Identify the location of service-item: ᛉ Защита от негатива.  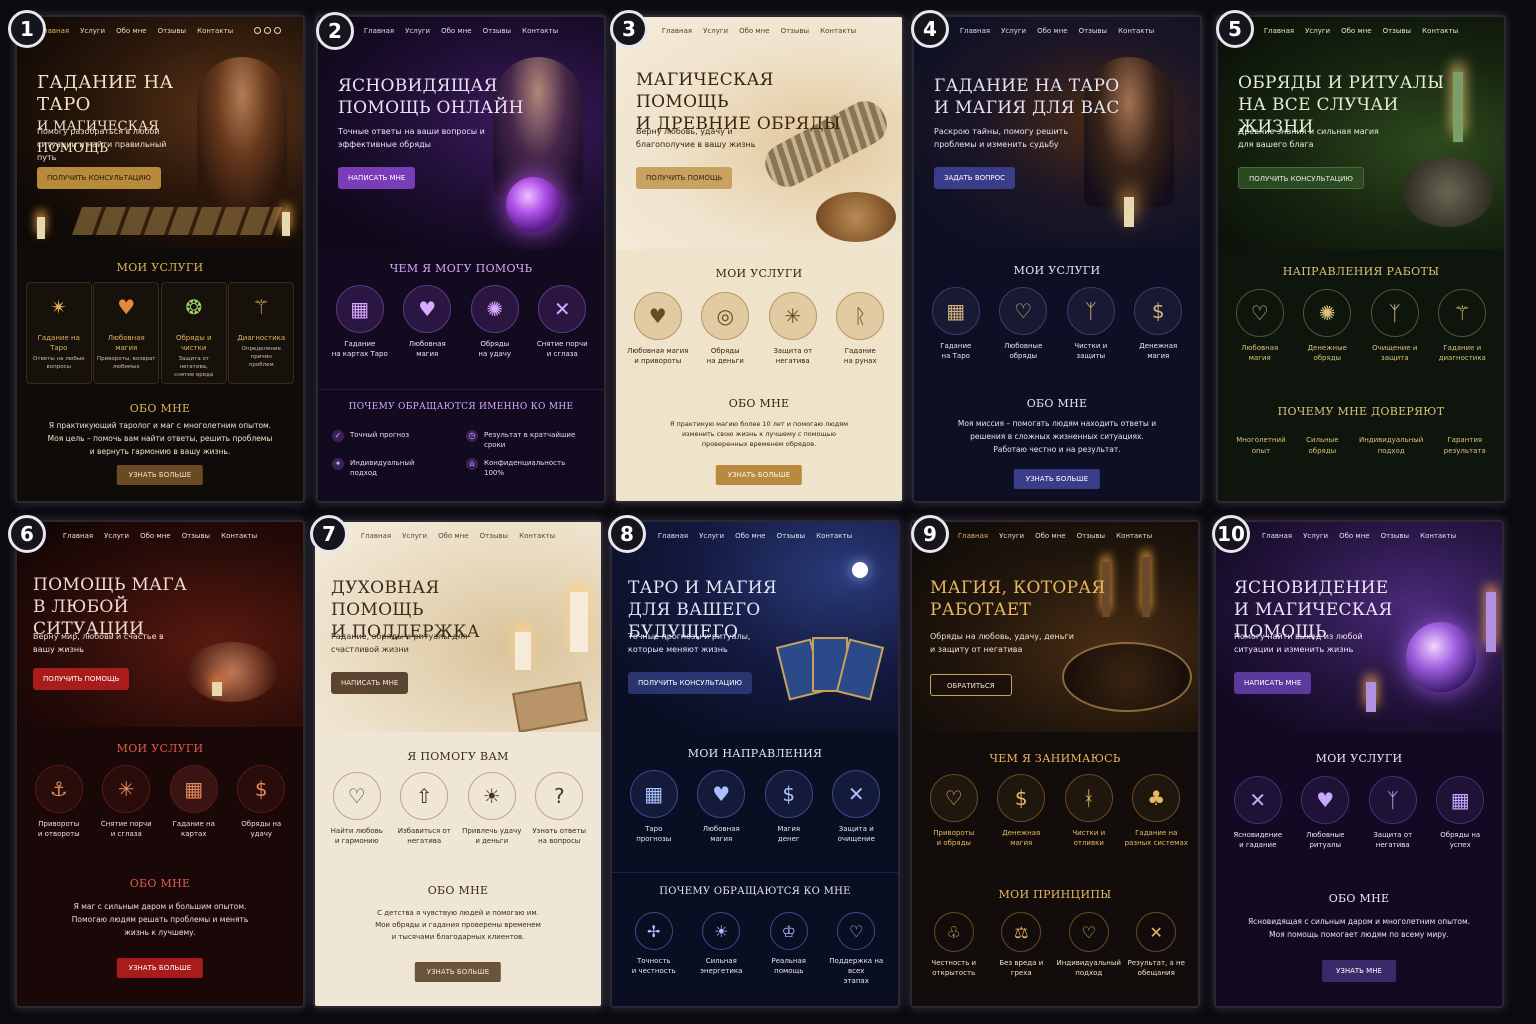
(1393, 813).